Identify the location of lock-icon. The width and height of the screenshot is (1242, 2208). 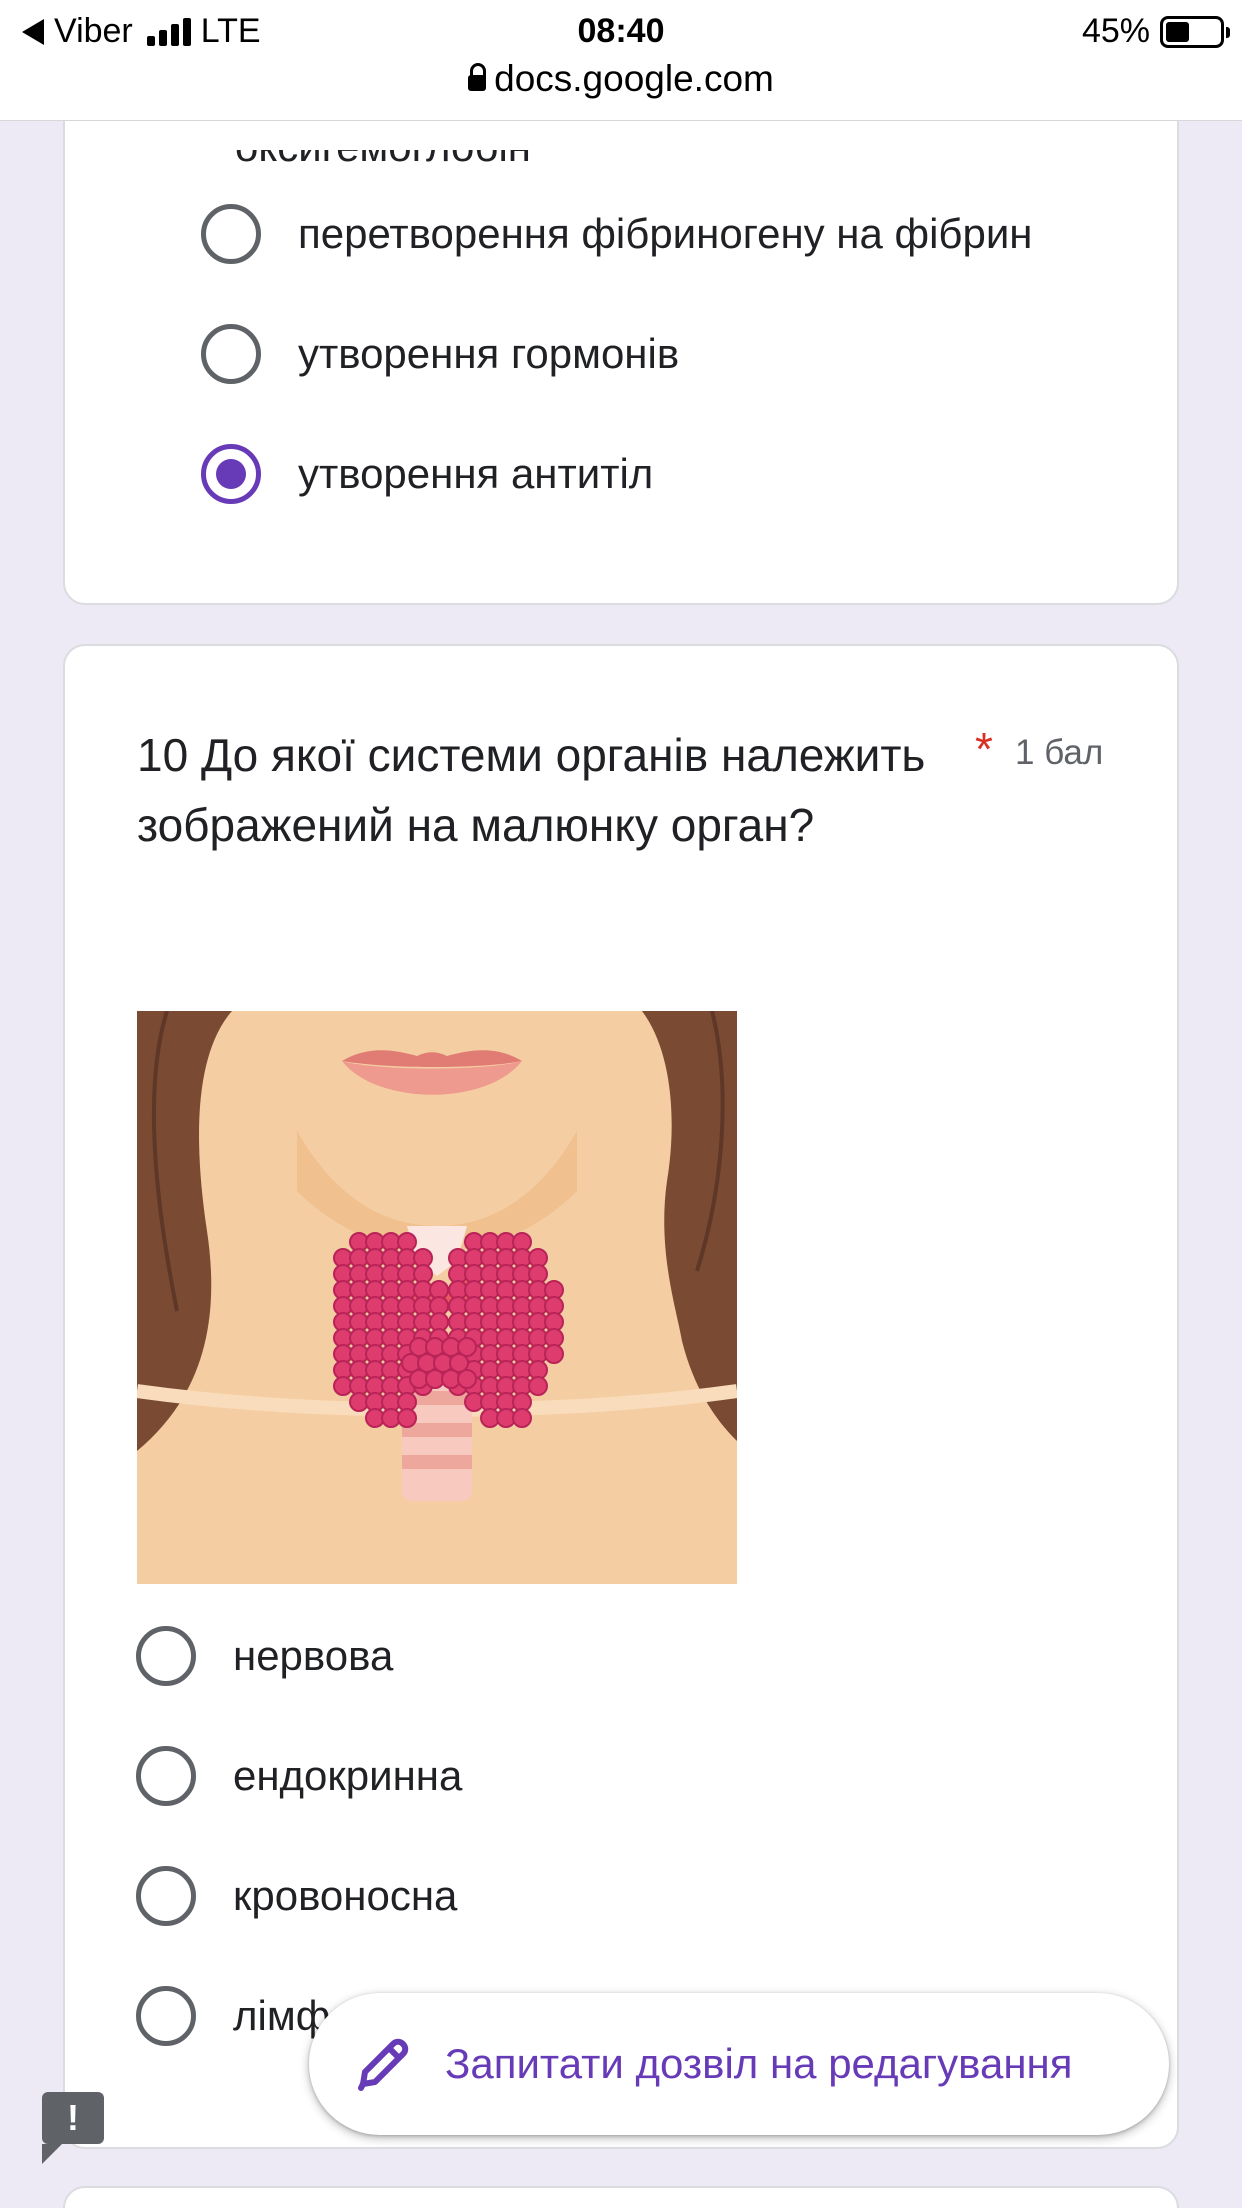
(477, 77).